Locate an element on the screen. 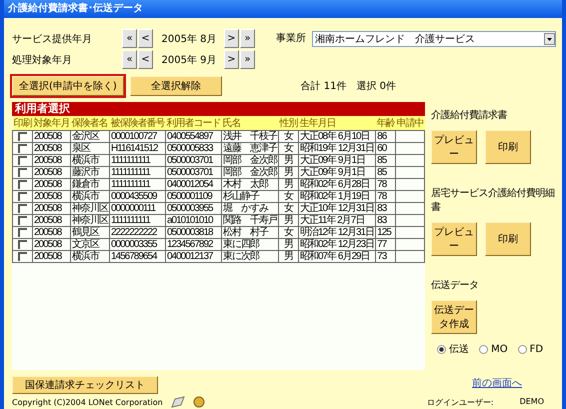 Image resolution: width=566 pixels, height=409 pixels. ball-icon is located at coordinates (198, 402).